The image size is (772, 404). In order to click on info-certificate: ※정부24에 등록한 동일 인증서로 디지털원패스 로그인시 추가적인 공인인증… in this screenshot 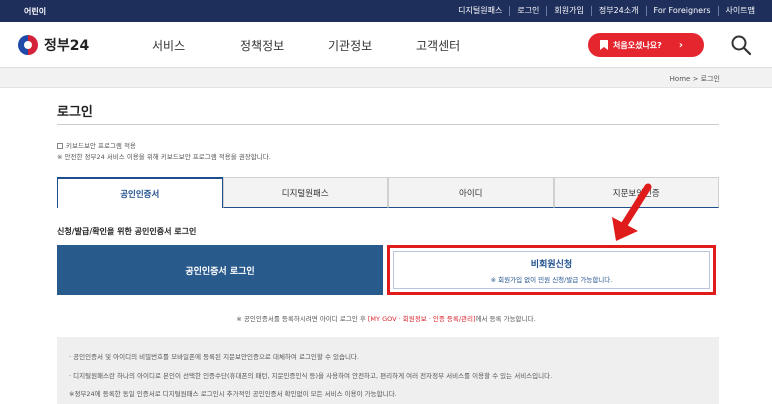, I will do `click(233, 394)`.